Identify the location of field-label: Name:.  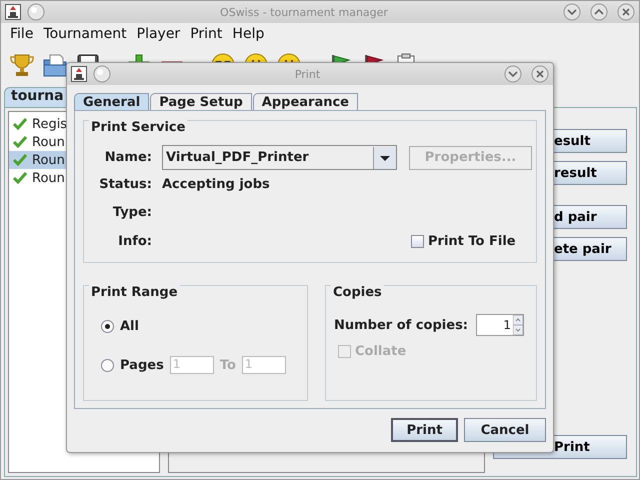
(128, 157).